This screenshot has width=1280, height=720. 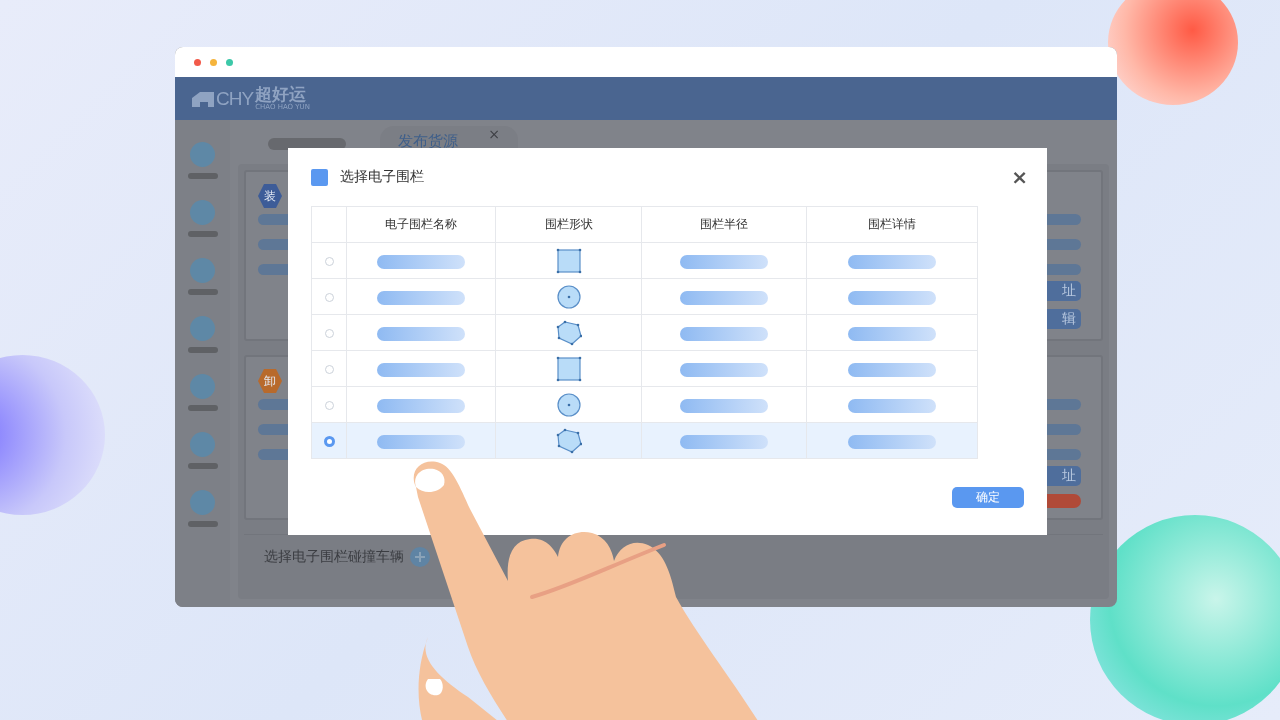 I want to click on confirm-button: 确定, so click(x=988, y=497).